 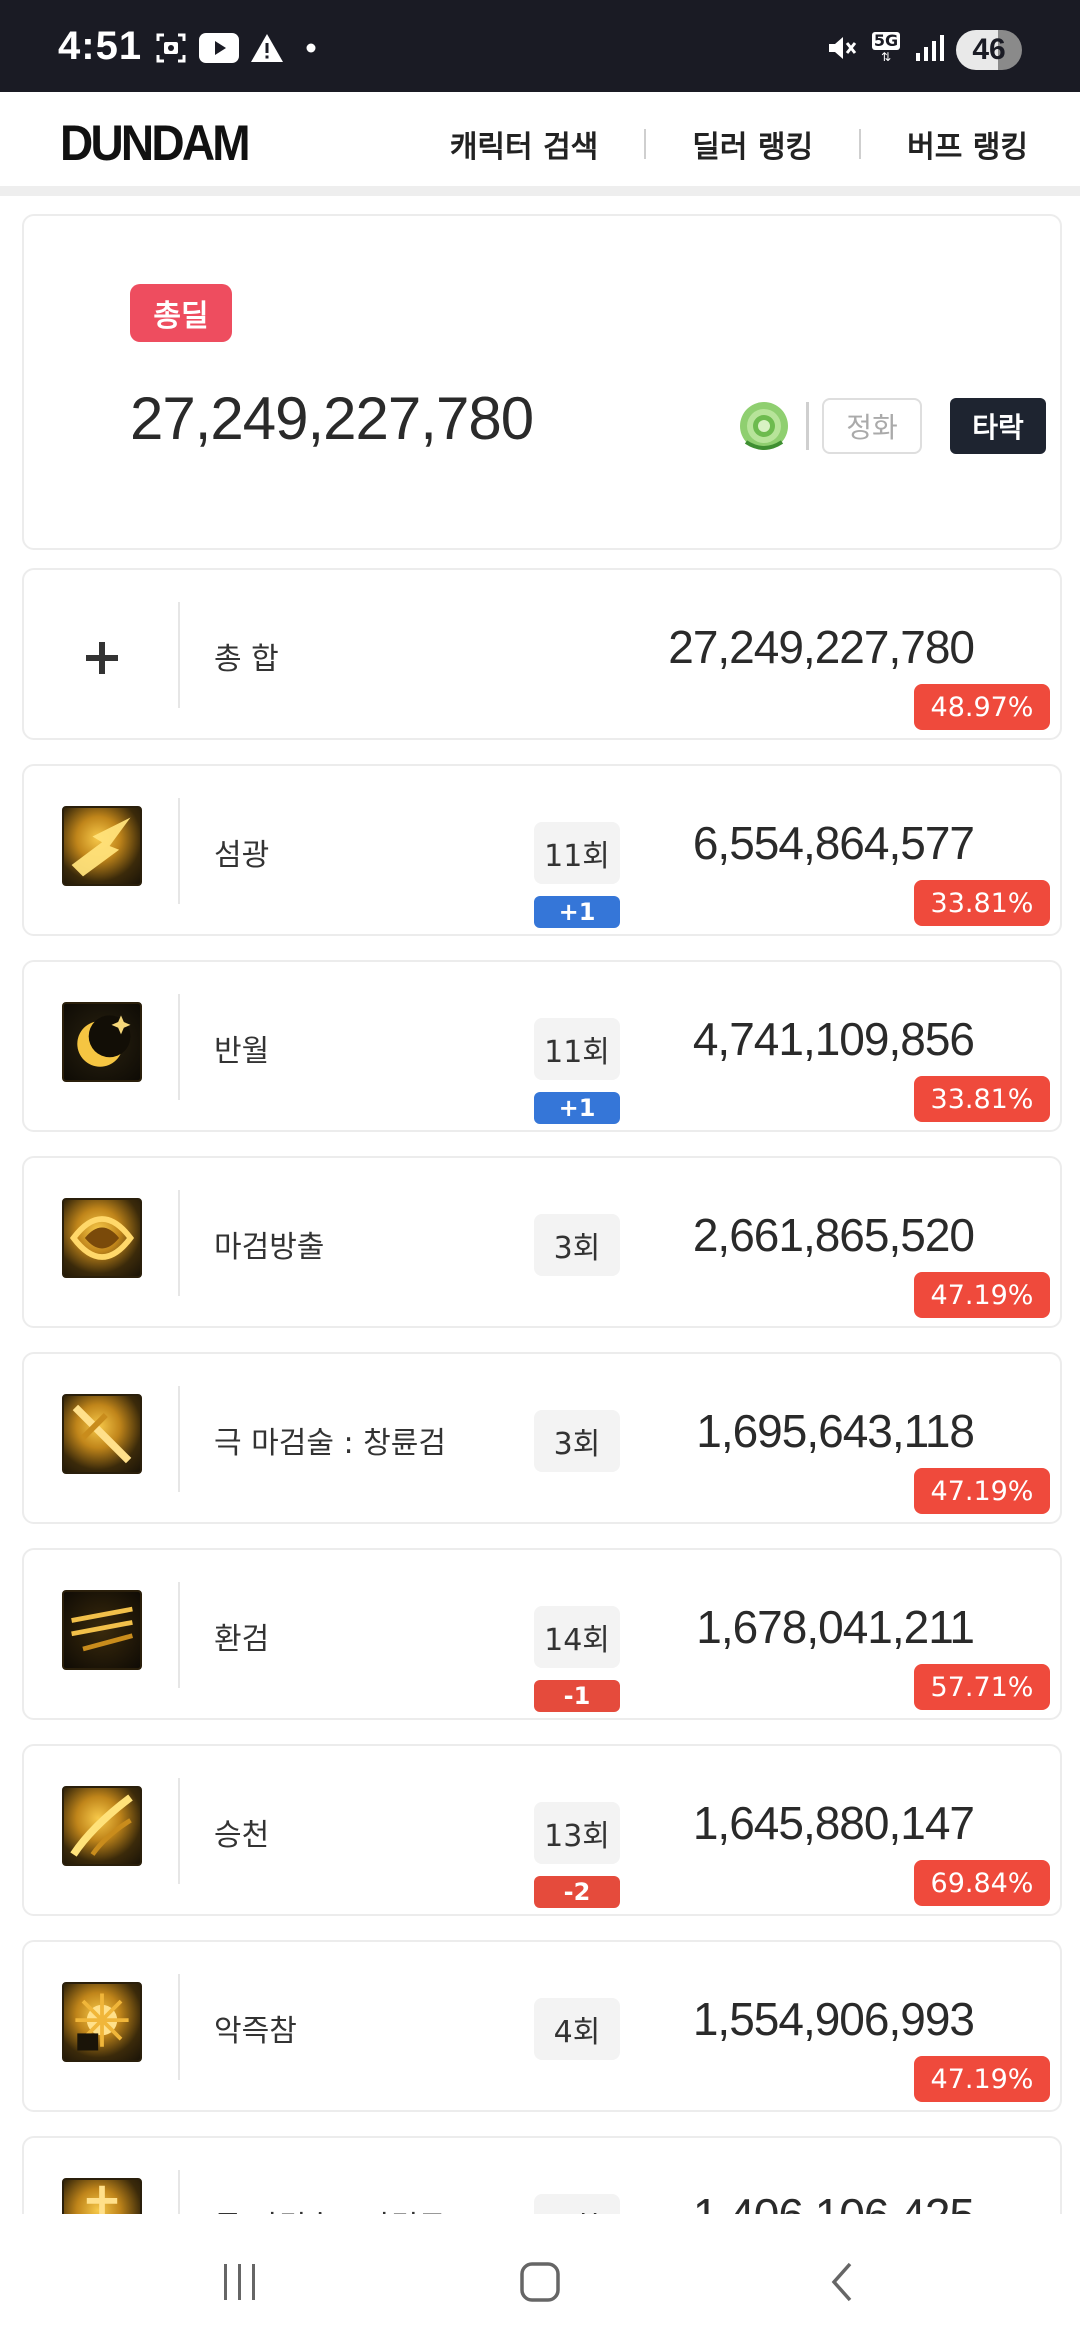 What do you see at coordinates (524, 144) in the screenshot?
I see `nav-character-search: 캐릭터 검색` at bounding box center [524, 144].